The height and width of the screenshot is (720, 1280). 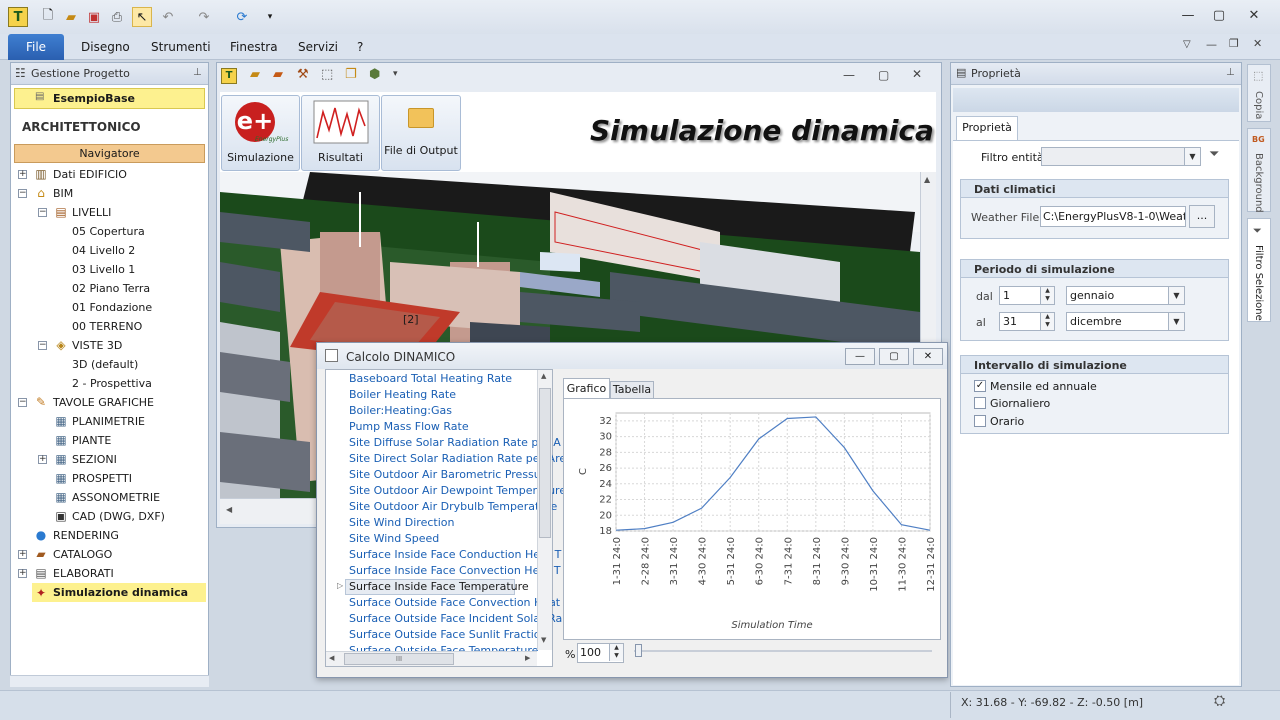 What do you see at coordinates (443, 647) in the screenshot?
I see `list-item: Surface Outside Face Temperature` at bounding box center [443, 647].